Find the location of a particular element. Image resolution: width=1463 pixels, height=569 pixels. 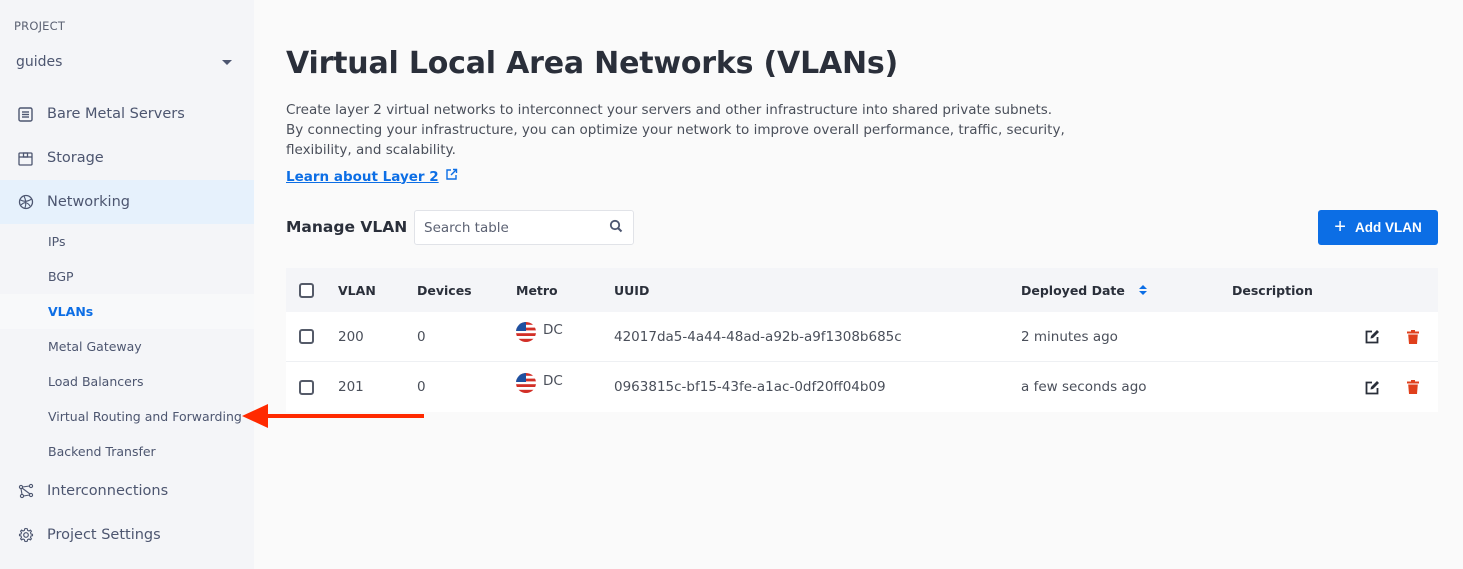

storage-box-icon is located at coordinates (25, 158).